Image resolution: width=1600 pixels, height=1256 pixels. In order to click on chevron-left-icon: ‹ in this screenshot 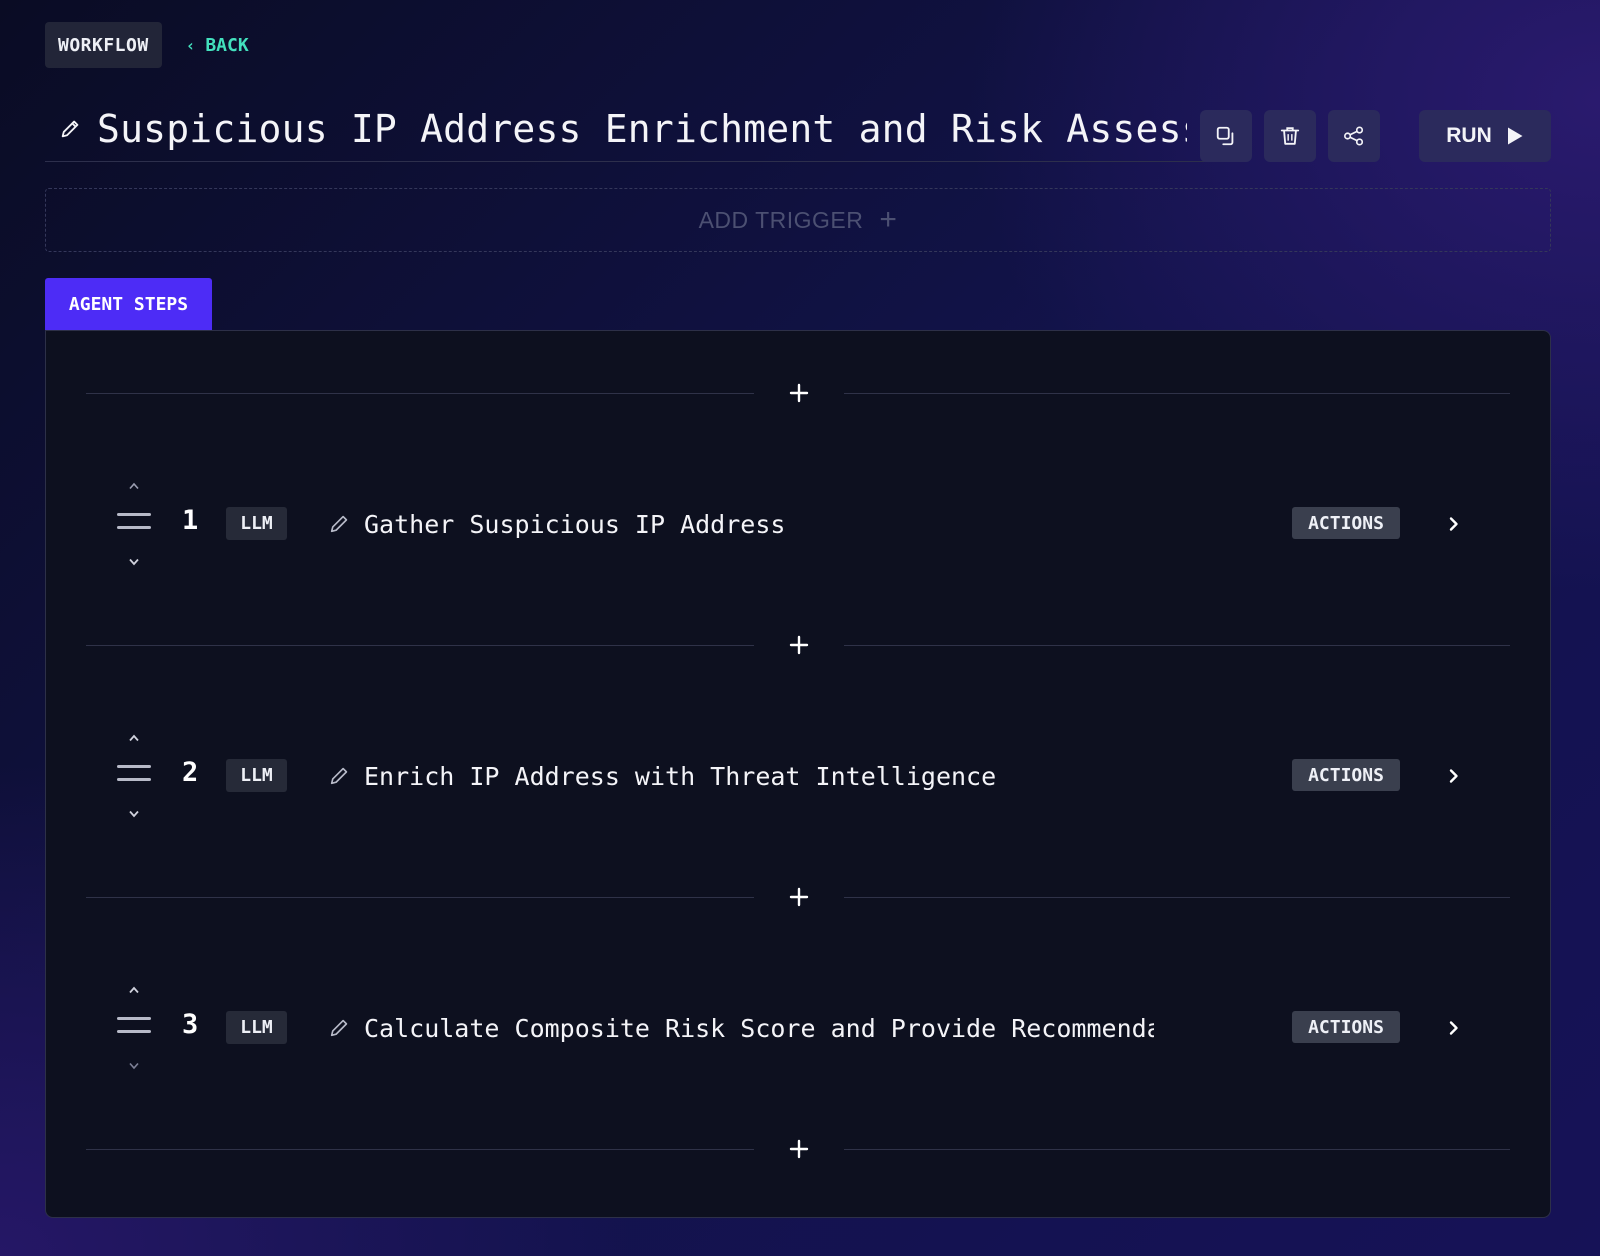, I will do `click(190, 45)`.